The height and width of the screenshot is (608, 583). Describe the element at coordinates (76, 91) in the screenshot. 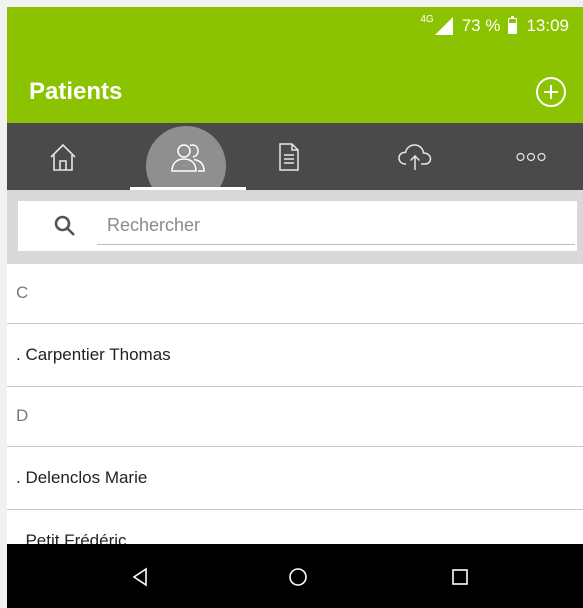

I see `page-title: Patients` at that location.